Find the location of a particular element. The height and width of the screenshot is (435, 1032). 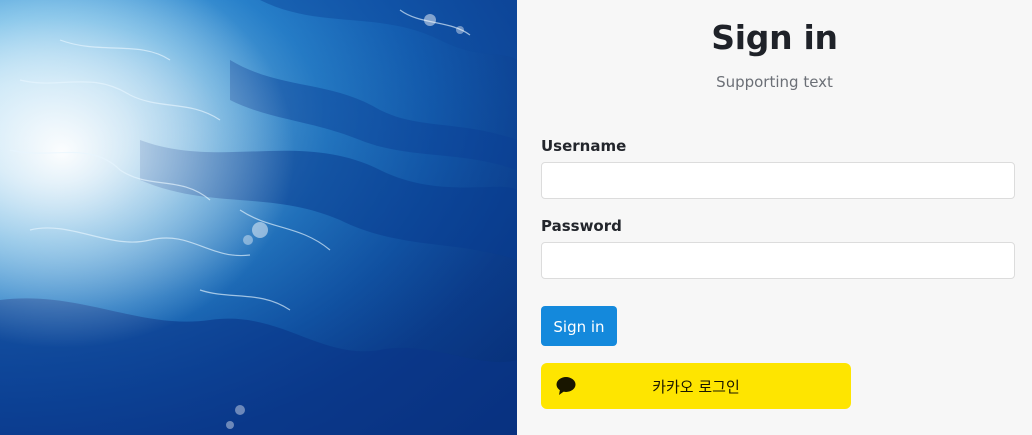

password-input is located at coordinates (778, 260).